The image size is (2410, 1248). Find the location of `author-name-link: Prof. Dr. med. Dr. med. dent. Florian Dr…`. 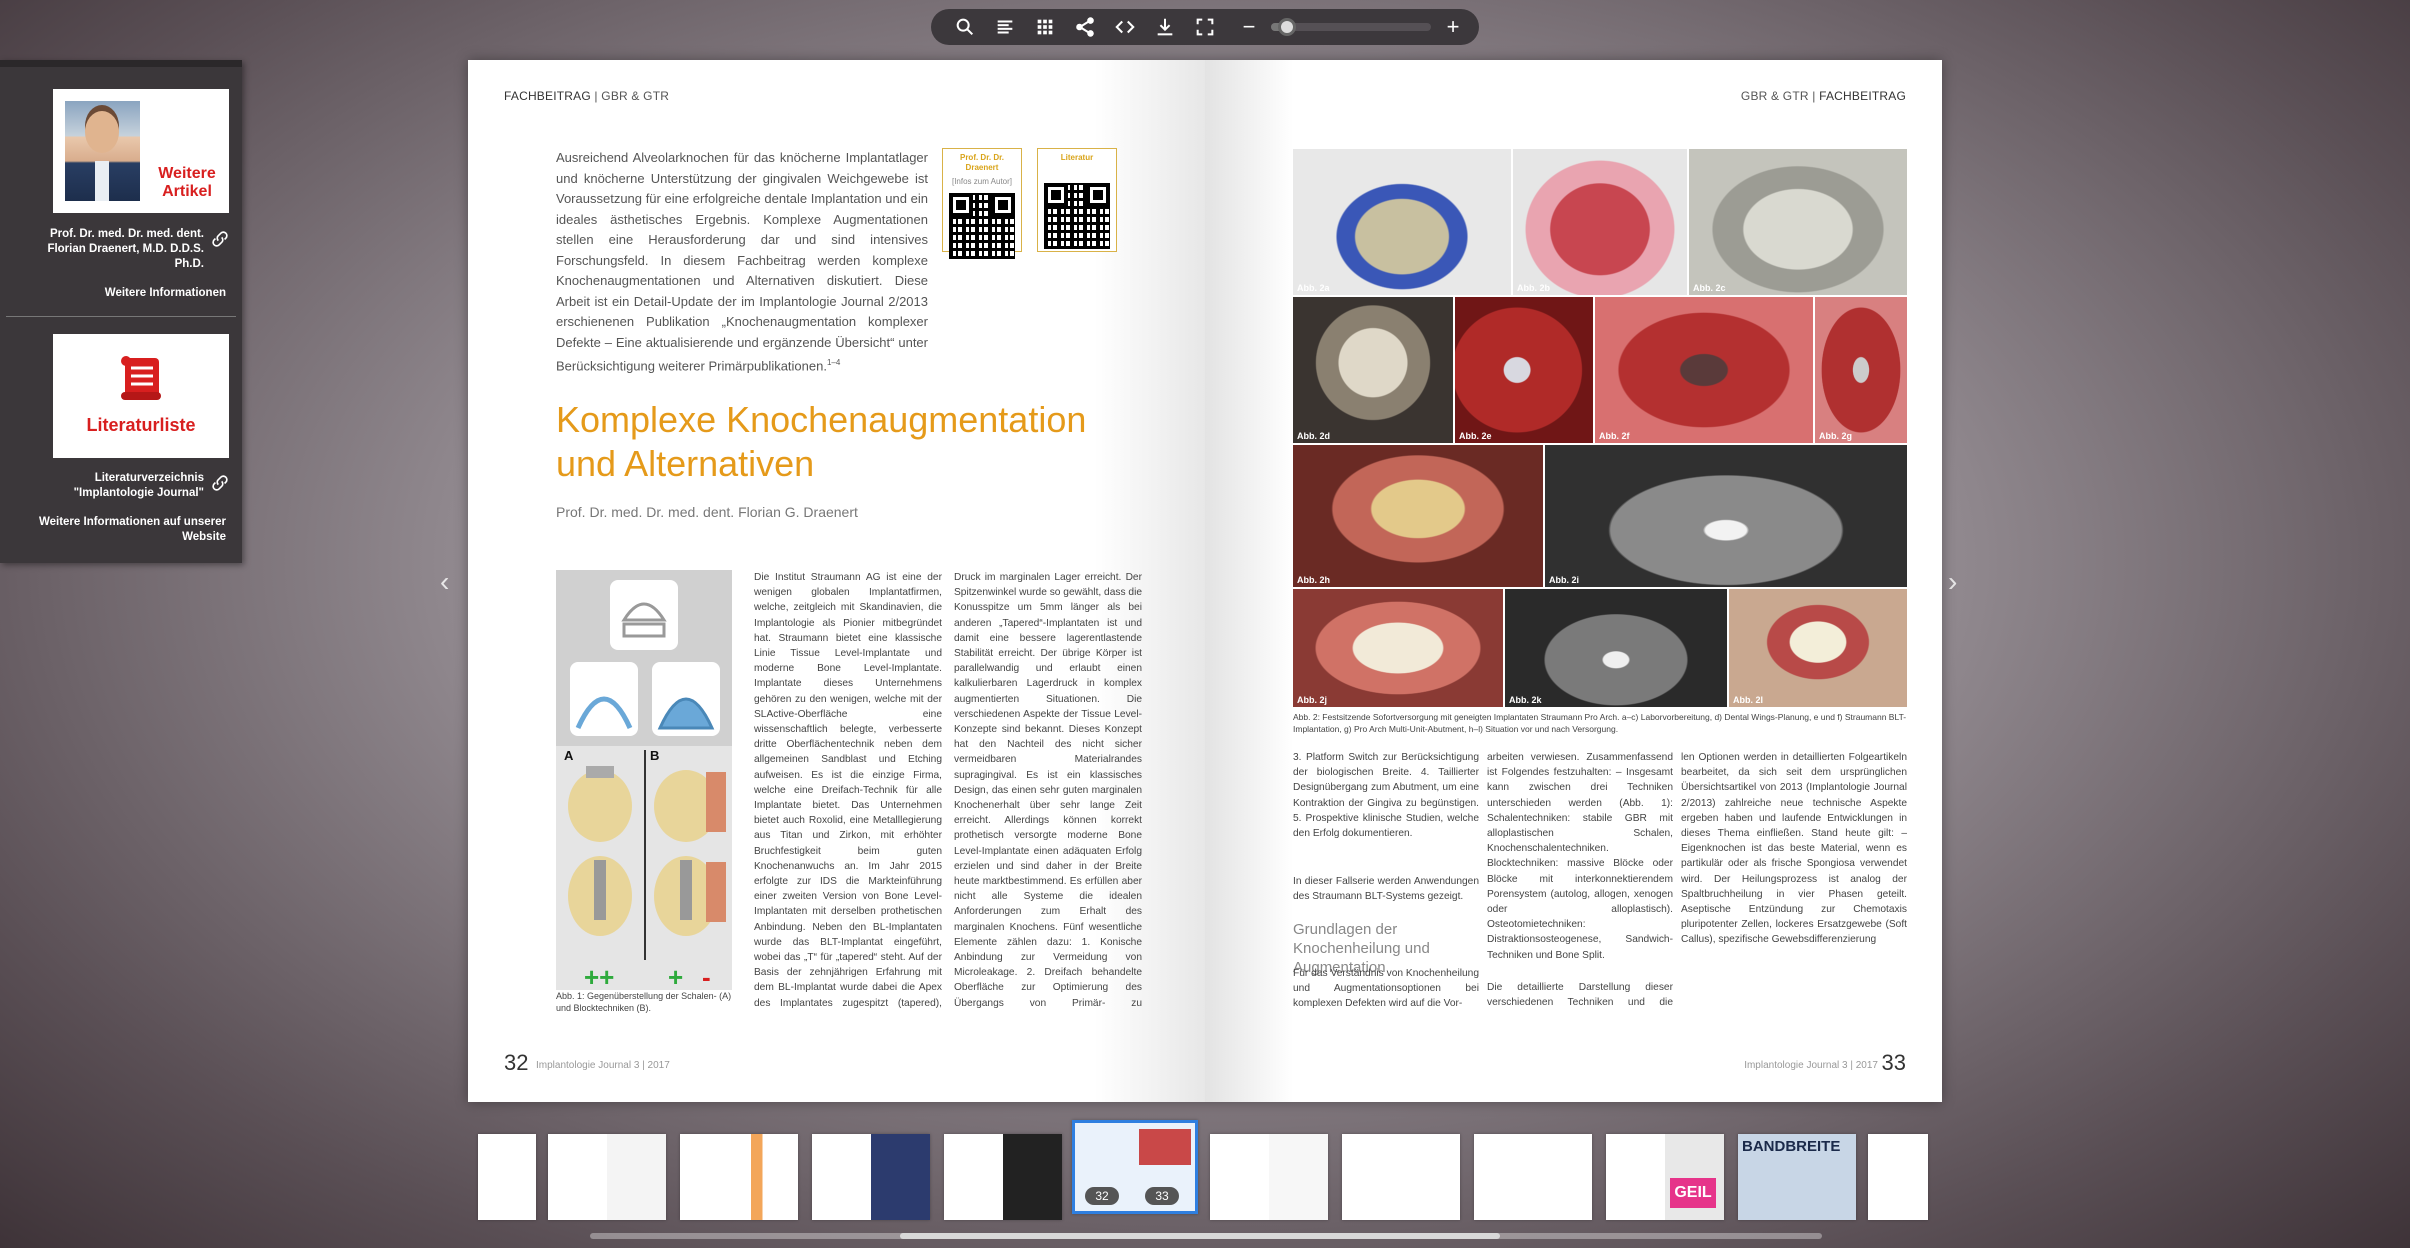

author-name-link: Prof. Dr. med. Dr. med. dent. Florian Dr… is located at coordinates (112, 249).